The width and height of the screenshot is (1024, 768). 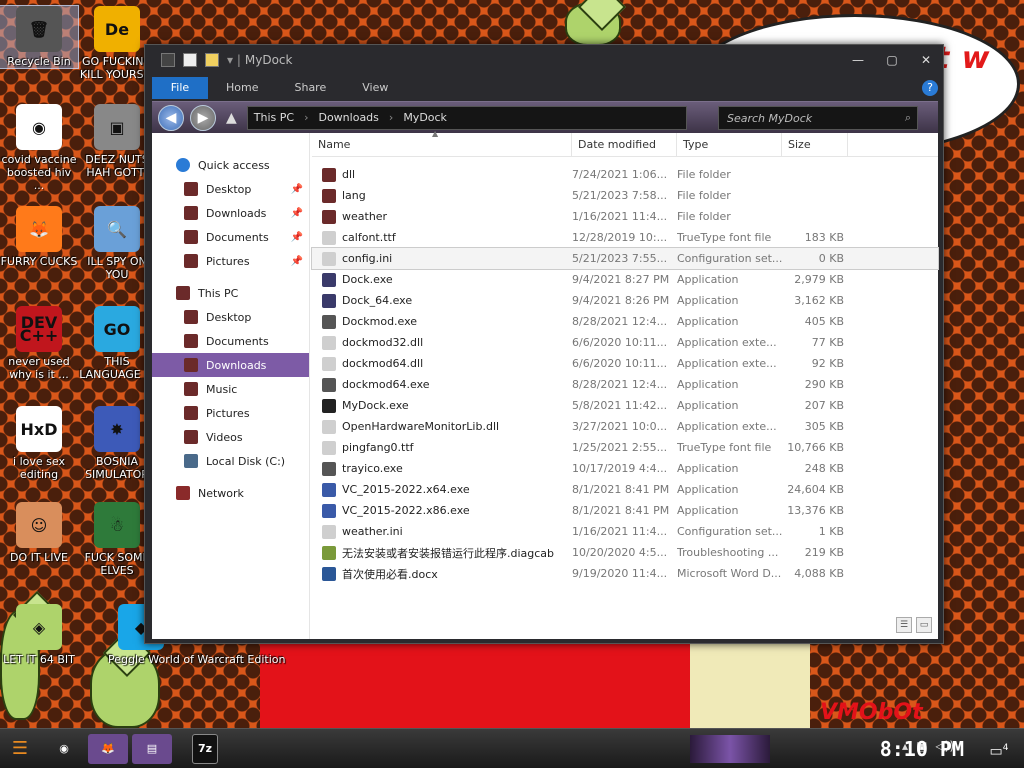 I want to click on nav-item-desktop: Desktop, so click(x=230, y=317).